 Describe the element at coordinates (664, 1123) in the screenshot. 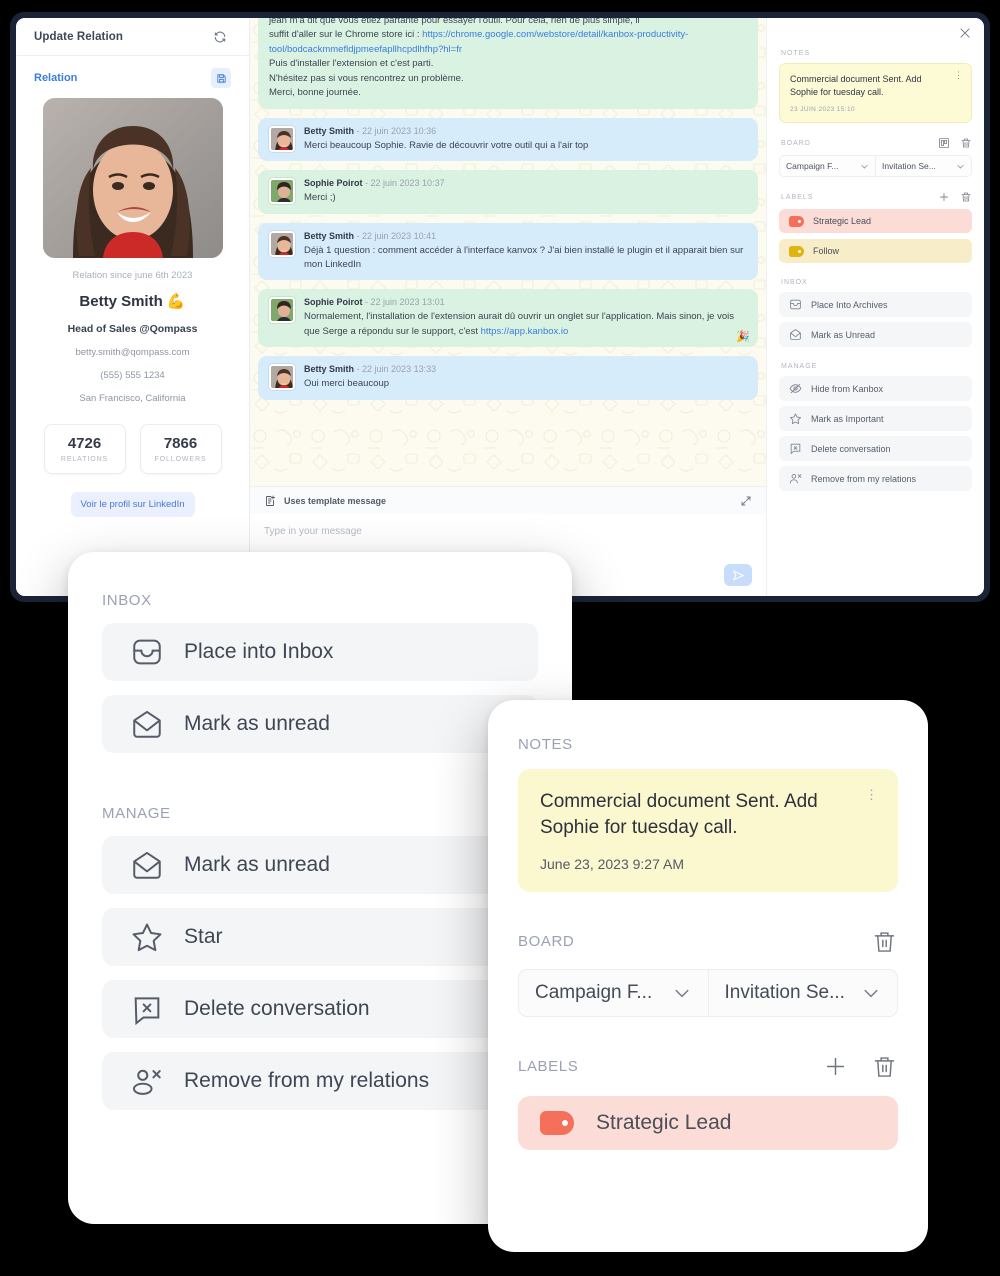

I see `popup-label-text: Strategic Lead` at that location.